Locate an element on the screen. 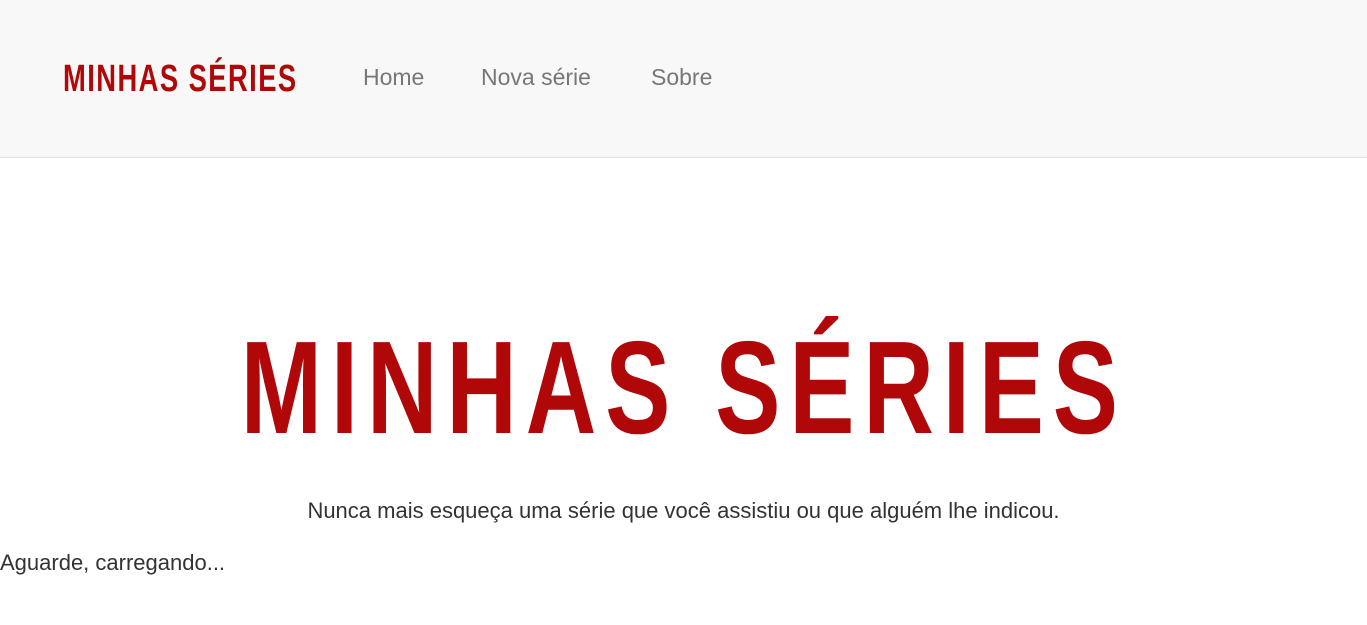 This screenshot has width=1367, height=625. nav-link-sobre: Sobre is located at coordinates (681, 77).